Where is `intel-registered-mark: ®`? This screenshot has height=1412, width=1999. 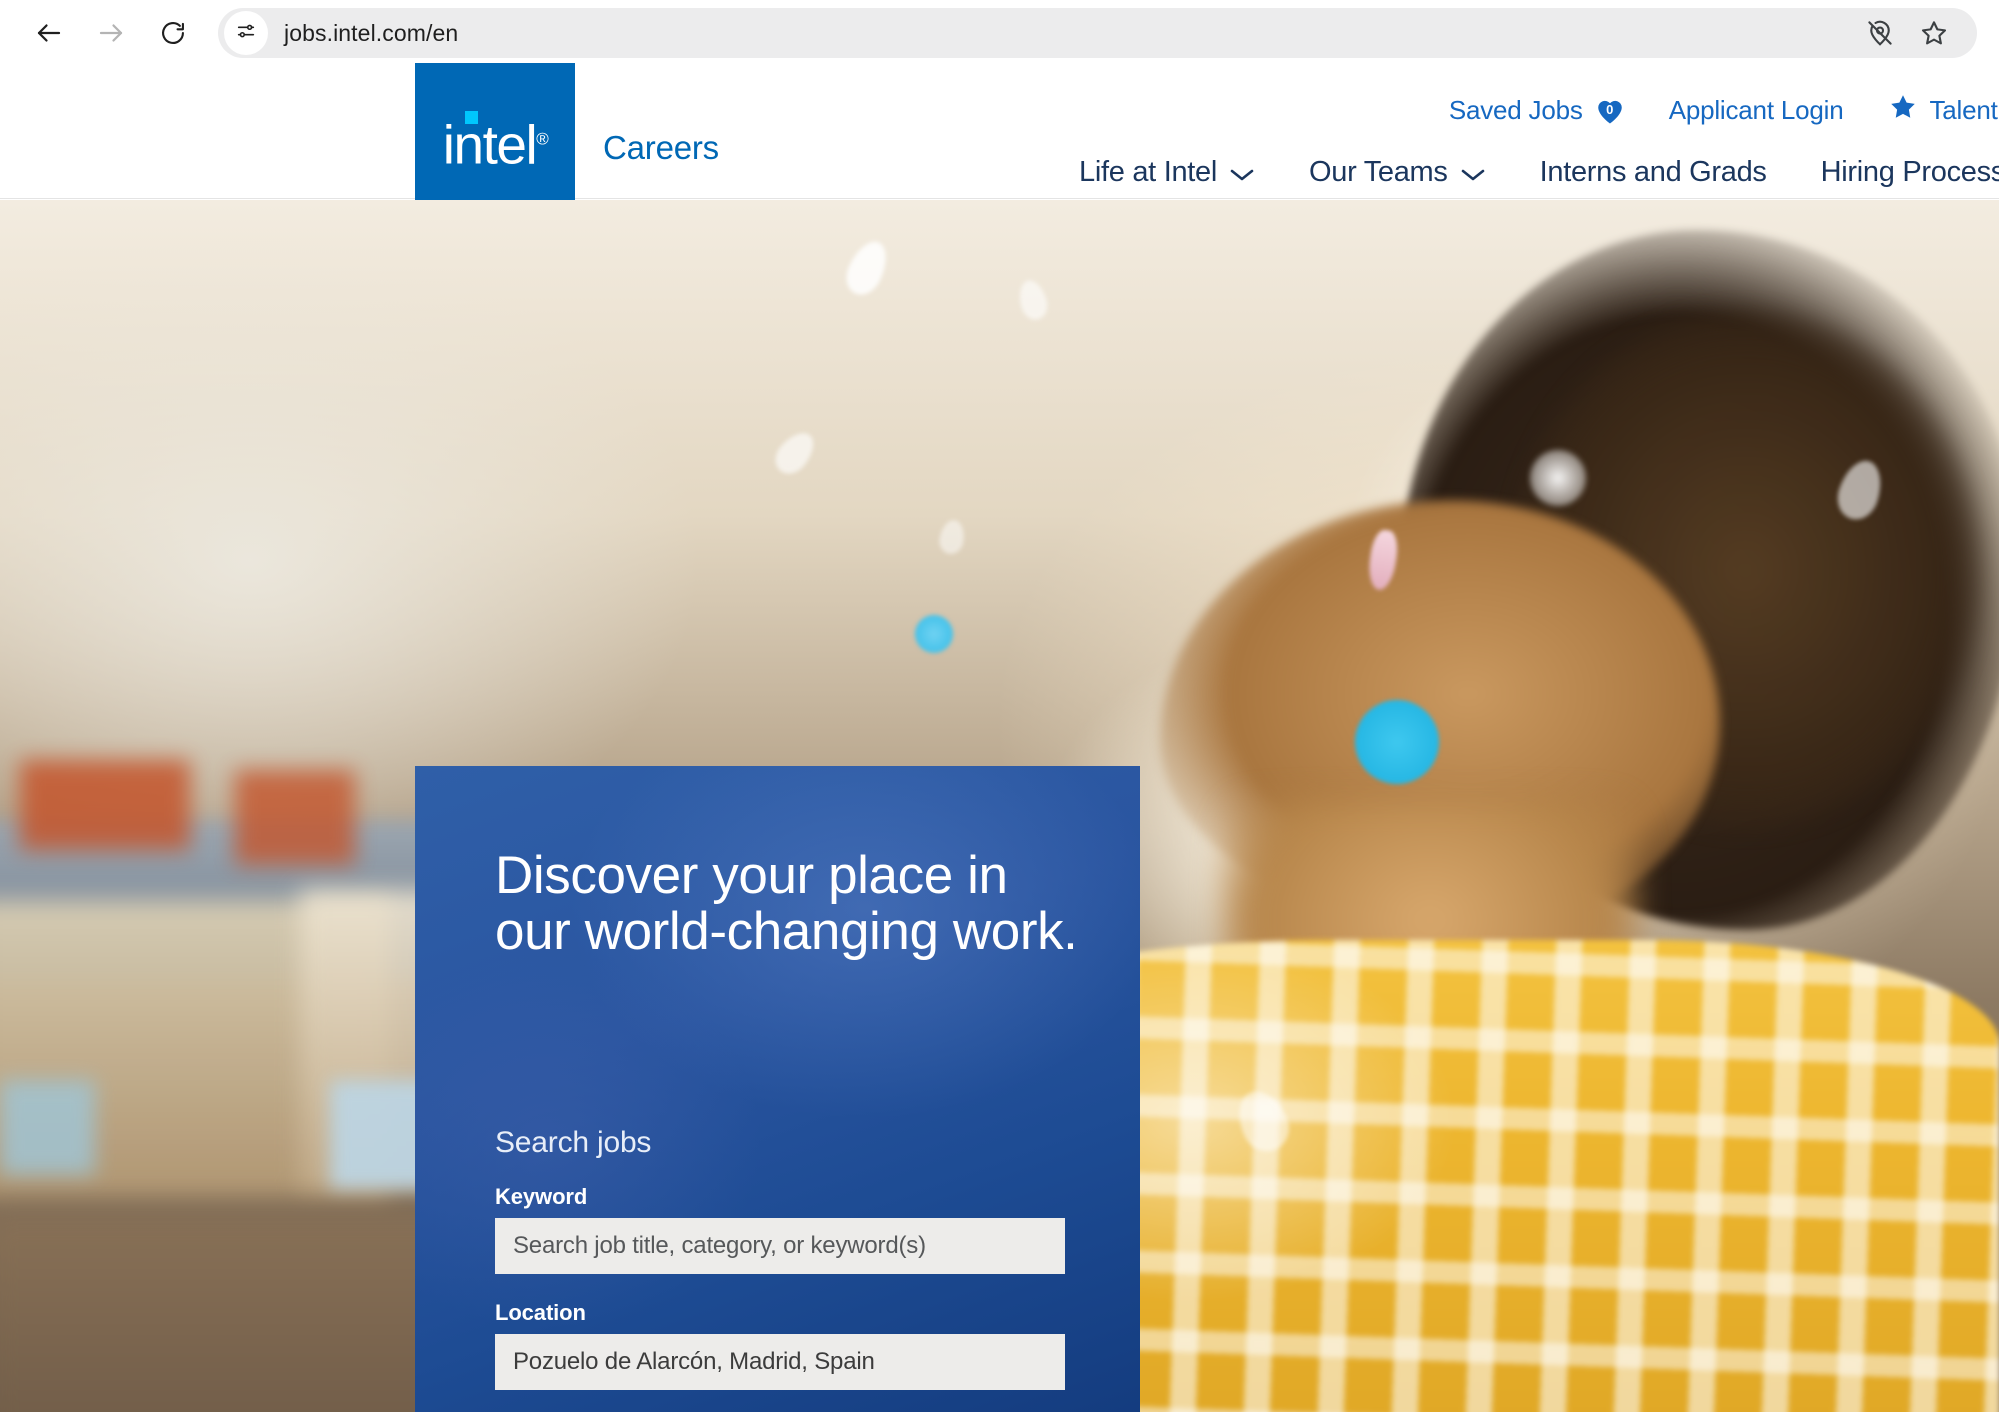
intel-registered-mark: ® is located at coordinates (542, 139).